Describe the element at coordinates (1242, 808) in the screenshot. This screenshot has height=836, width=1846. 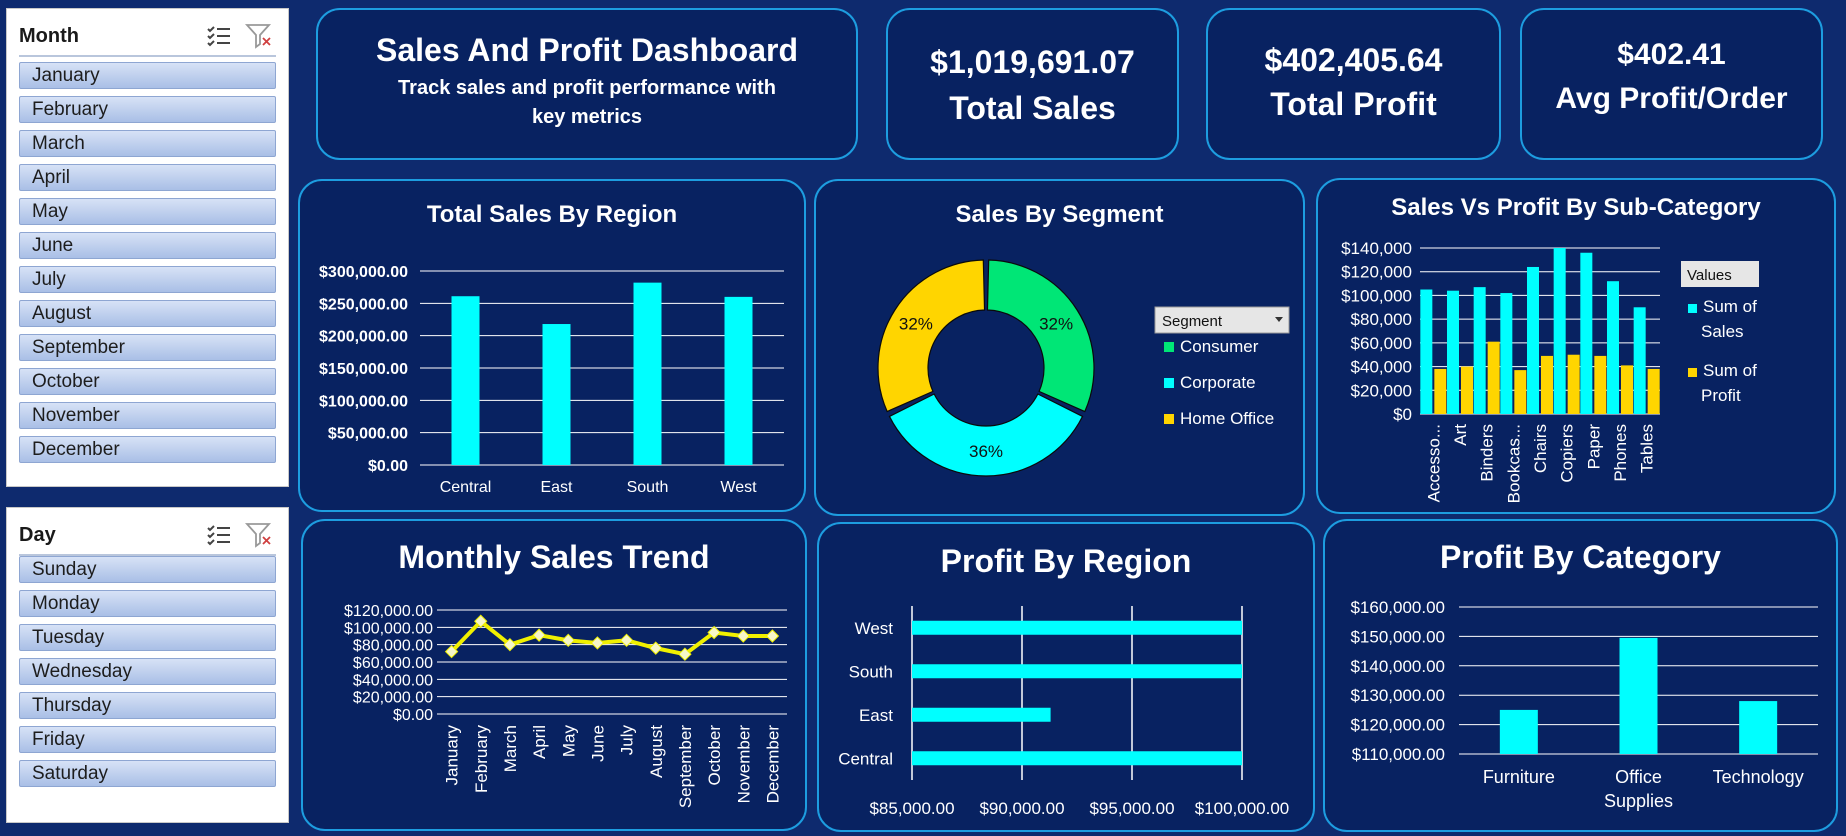
I see `x-tick-label: $100,000.00` at that location.